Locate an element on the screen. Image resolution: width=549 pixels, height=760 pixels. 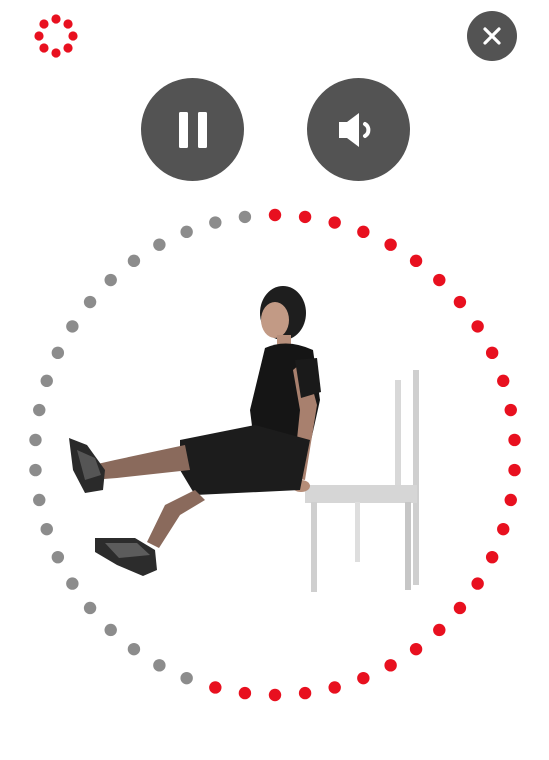
close-icon is located at coordinates (492, 36).